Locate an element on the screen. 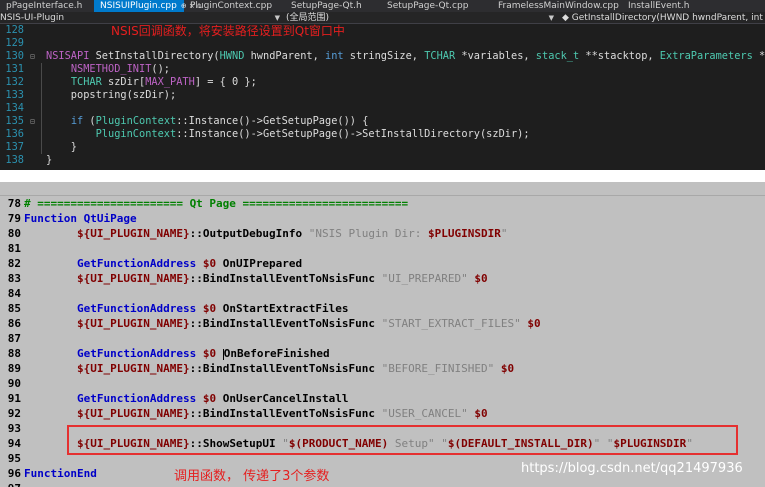  tab-label: FramelessMainWindow.cpp is located at coordinates (558, 6).